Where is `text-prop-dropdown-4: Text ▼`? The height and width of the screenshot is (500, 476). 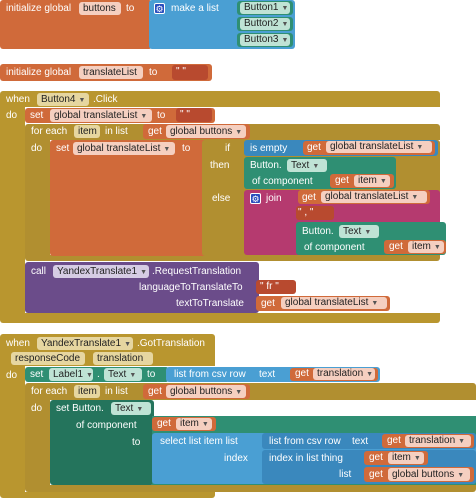 text-prop-dropdown-4: Text ▼ is located at coordinates (131, 408).